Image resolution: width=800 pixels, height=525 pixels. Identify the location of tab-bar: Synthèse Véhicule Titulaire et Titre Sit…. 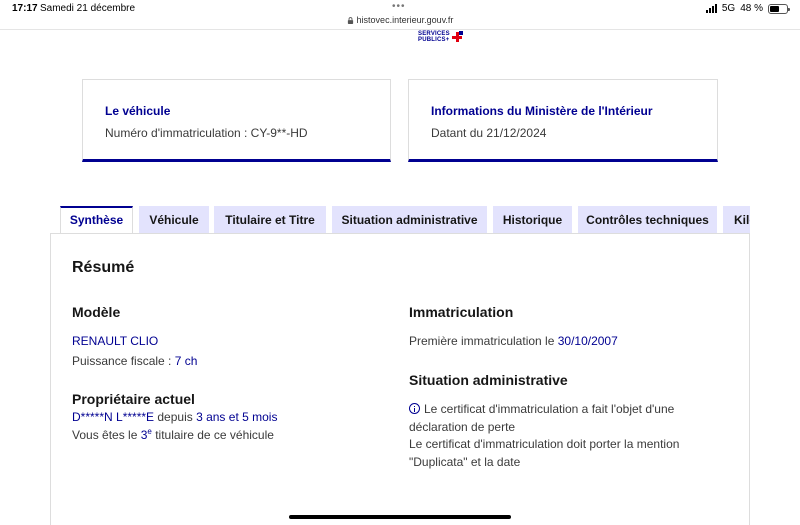
(405, 220).